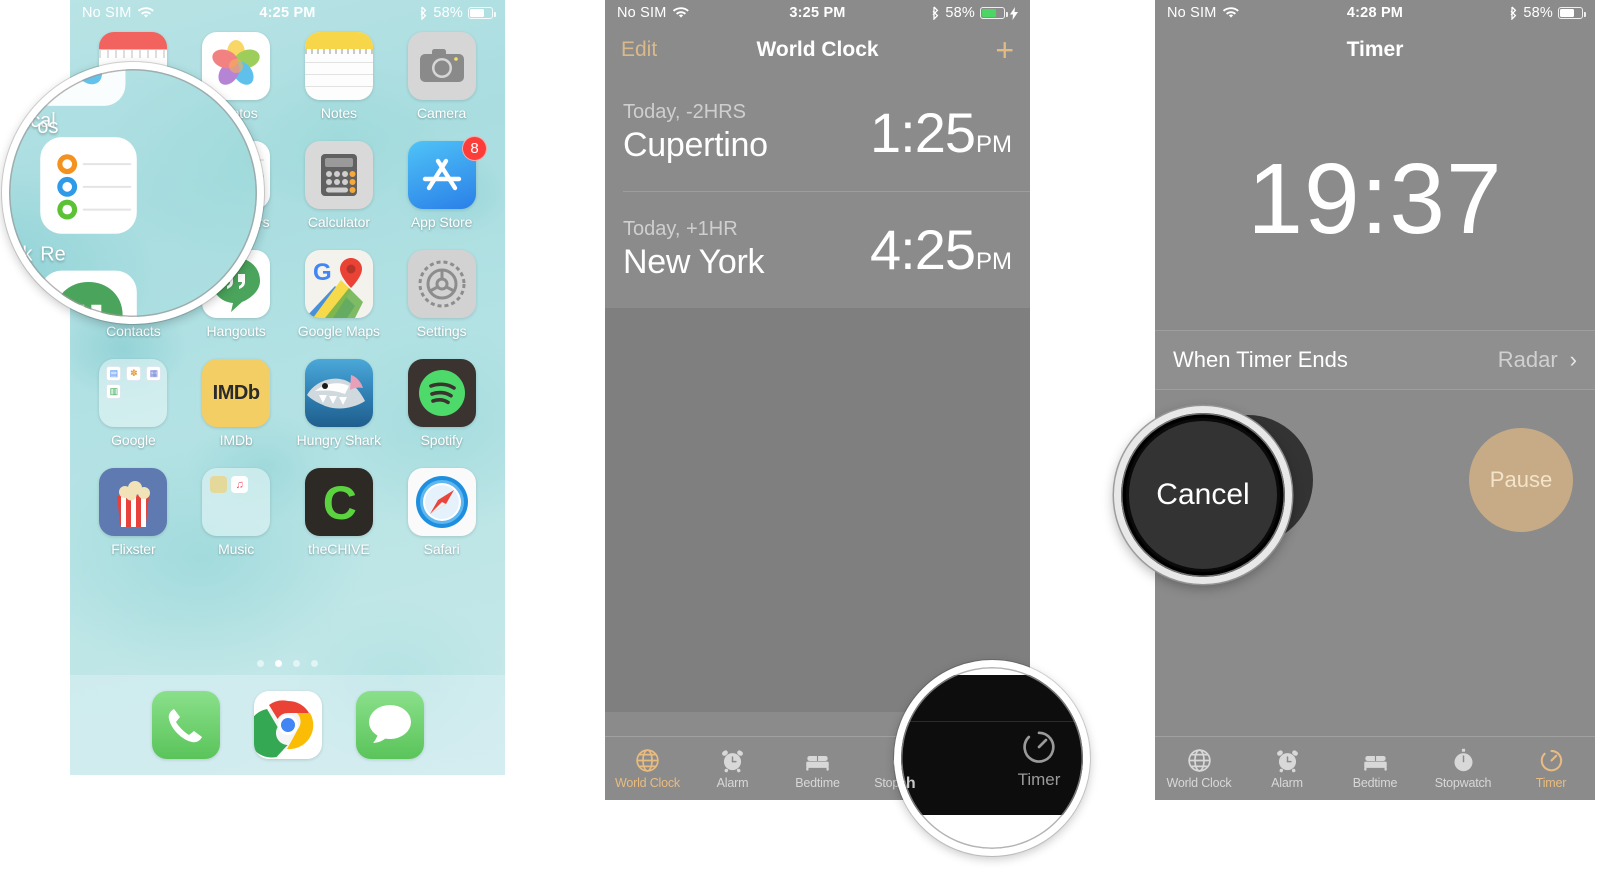  Describe the element at coordinates (1551, 768) in the screenshot. I see `tab-timer: Timer` at that location.